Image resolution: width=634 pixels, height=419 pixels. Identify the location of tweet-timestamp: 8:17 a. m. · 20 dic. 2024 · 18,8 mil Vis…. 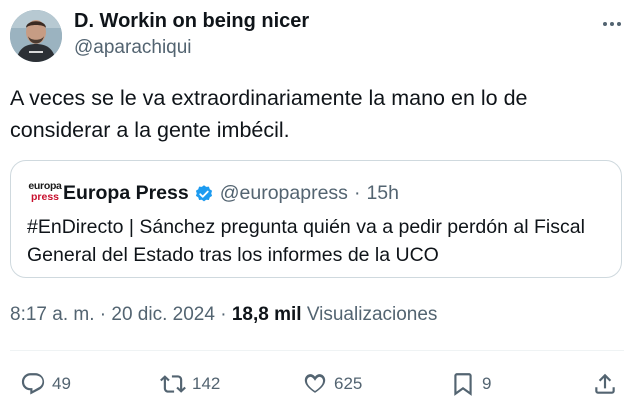
(223, 315).